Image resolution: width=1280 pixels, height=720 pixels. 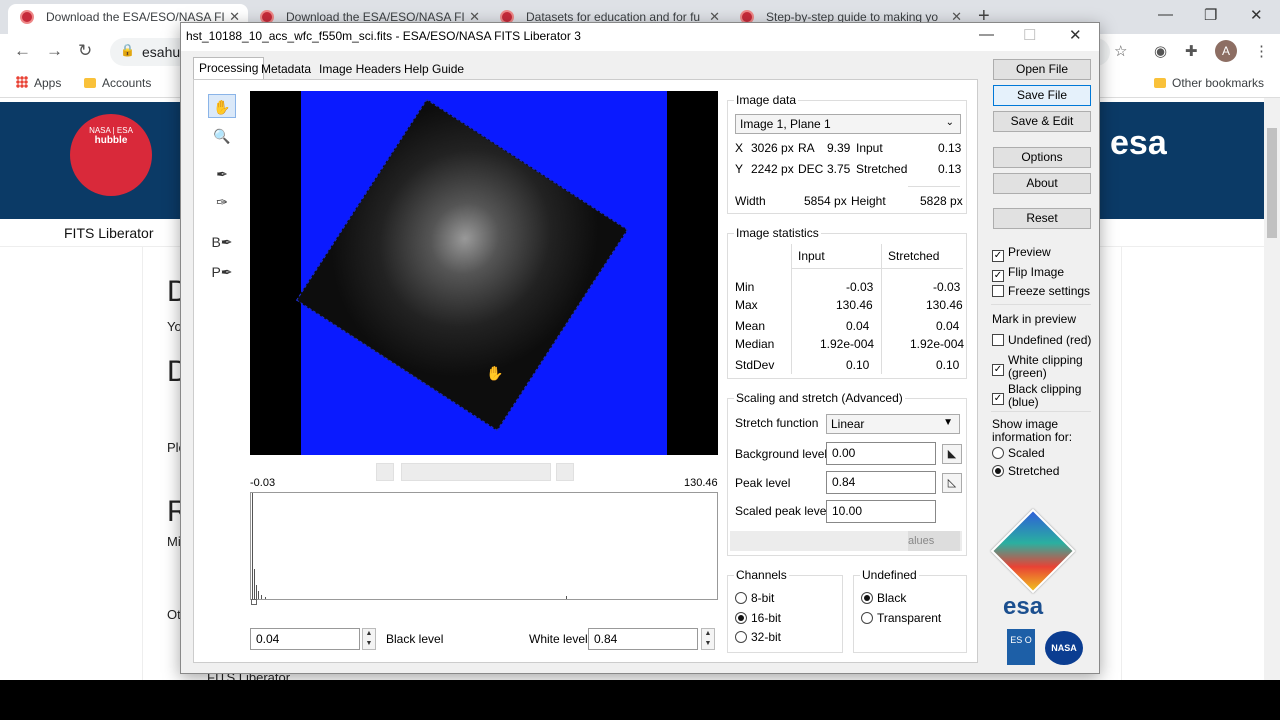 I want to click on background-level-input: 0.00, so click(x=881, y=453).